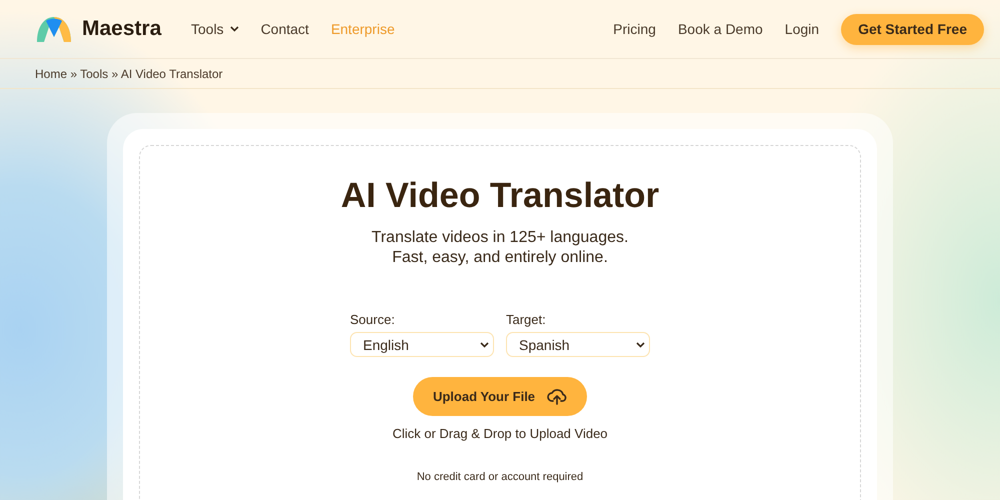 The image size is (1000, 500). What do you see at coordinates (122, 29) in the screenshot?
I see `brand-name: Maestra` at bounding box center [122, 29].